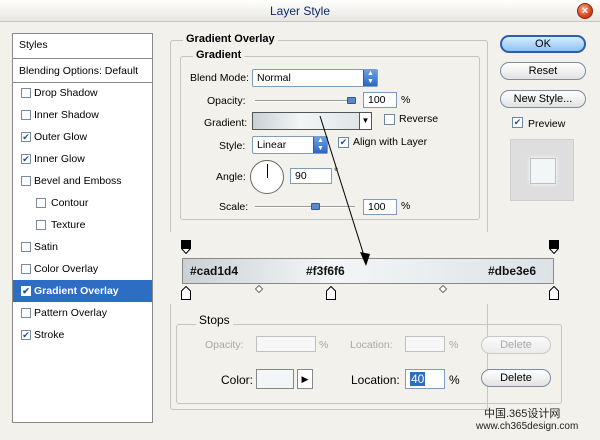 This screenshot has height=440, width=600. Describe the element at coordinates (231, 177) in the screenshot. I see `angle-label: Angle:` at that location.